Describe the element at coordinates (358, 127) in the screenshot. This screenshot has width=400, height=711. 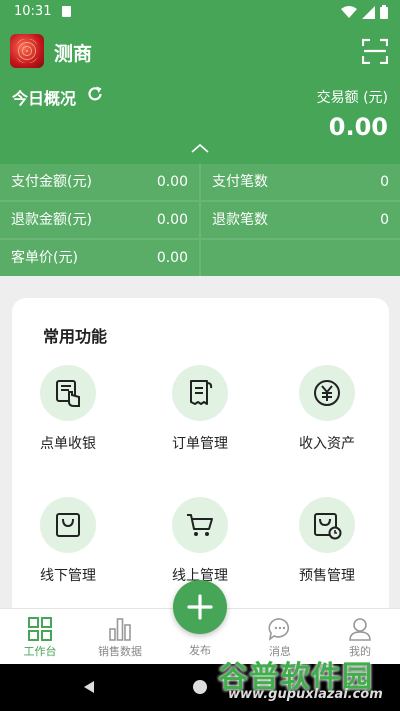
I see `trade-amount: 0.00` at that location.